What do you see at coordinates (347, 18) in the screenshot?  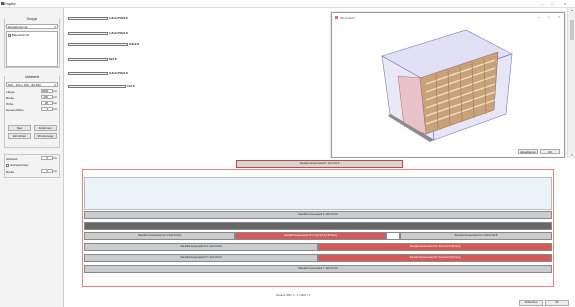 I see `3d-window-title: 3D-Ansicht` at bounding box center [347, 18].